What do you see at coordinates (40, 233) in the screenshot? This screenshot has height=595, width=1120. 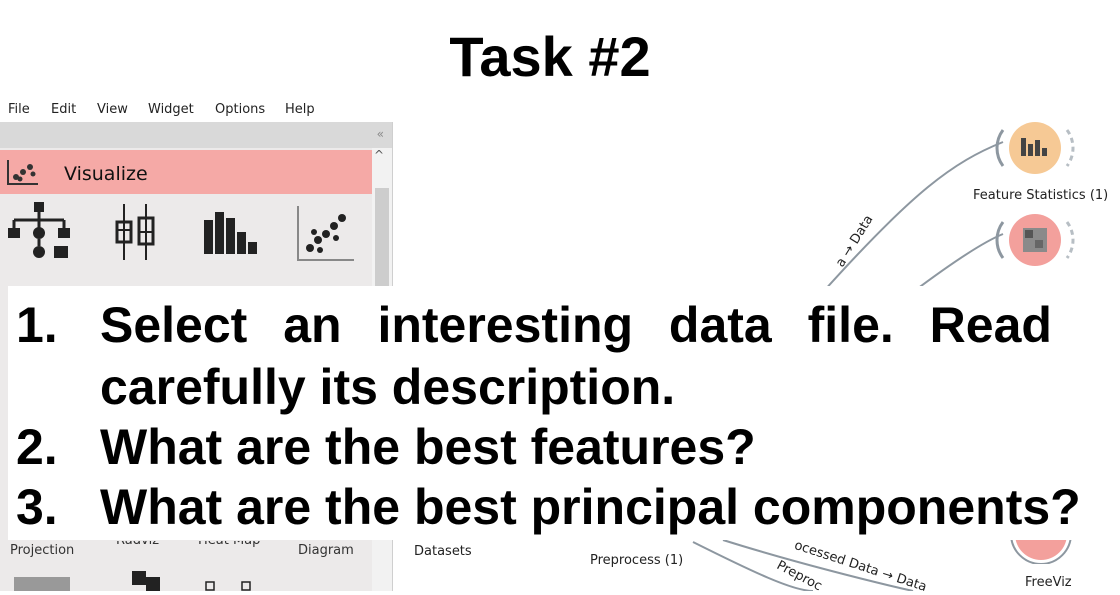 I see `tree-viewer-icon` at bounding box center [40, 233].